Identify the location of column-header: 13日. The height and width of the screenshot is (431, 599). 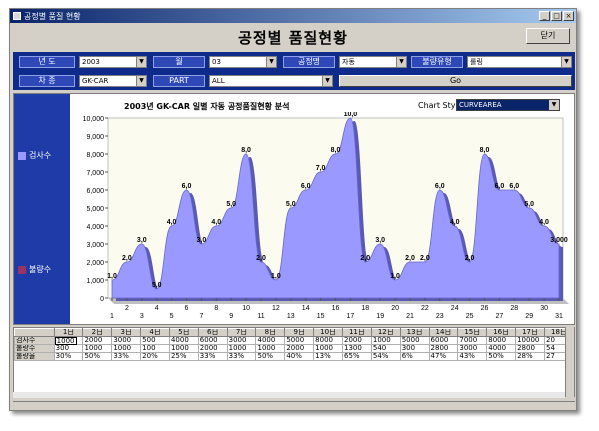
(414, 332).